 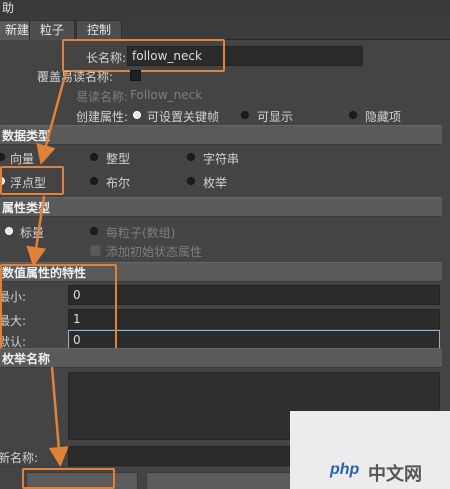 What do you see at coordinates (36, 231) in the screenshot?
I see `arrow-float-to-numeric` at bounding box center [36, 231].